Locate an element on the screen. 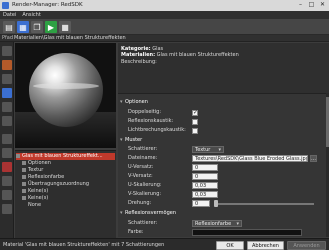 This screenshot has width=329, height=250. section-options: ▾ Optionen is located at coordinates (134, 102).